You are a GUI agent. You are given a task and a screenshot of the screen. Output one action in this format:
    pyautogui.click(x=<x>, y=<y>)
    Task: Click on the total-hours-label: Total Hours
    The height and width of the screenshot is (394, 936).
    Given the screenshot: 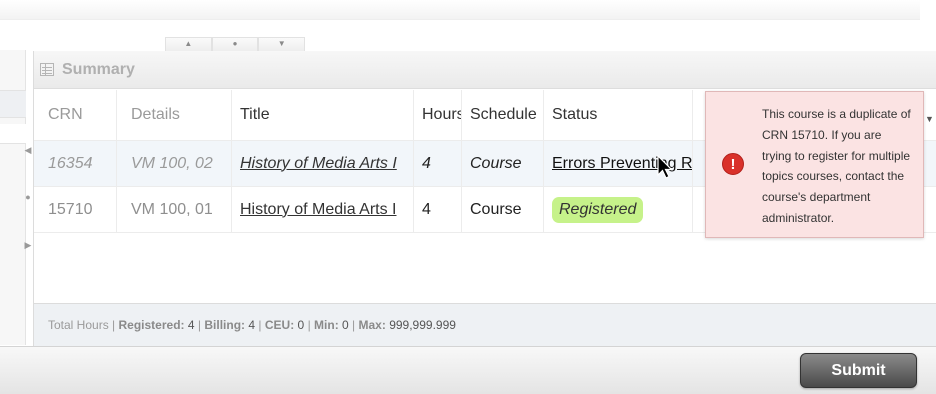 What is the action you would take?
    pyautogui.click(x=78, y=325)
    